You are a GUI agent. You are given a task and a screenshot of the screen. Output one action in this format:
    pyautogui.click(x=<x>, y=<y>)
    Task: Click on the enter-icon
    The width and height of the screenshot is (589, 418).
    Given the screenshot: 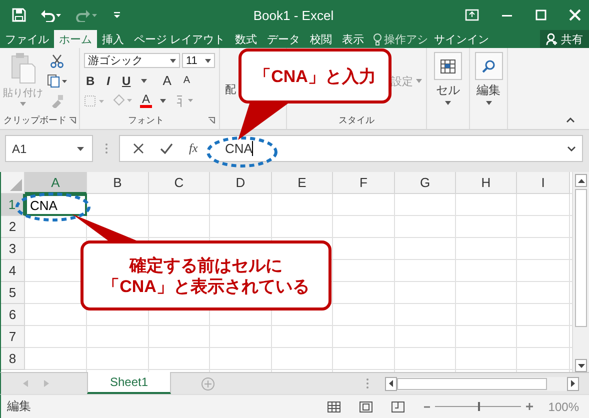 What is the action you would take?
    pyautogui.click(x=166, y=148)
    